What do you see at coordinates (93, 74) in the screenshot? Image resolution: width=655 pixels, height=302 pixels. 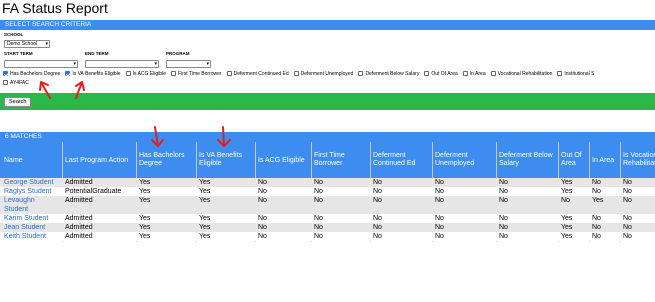 I see `checkbox-va-benefits: Is VA Benefits Eligible` at bounding box center [93, 74].